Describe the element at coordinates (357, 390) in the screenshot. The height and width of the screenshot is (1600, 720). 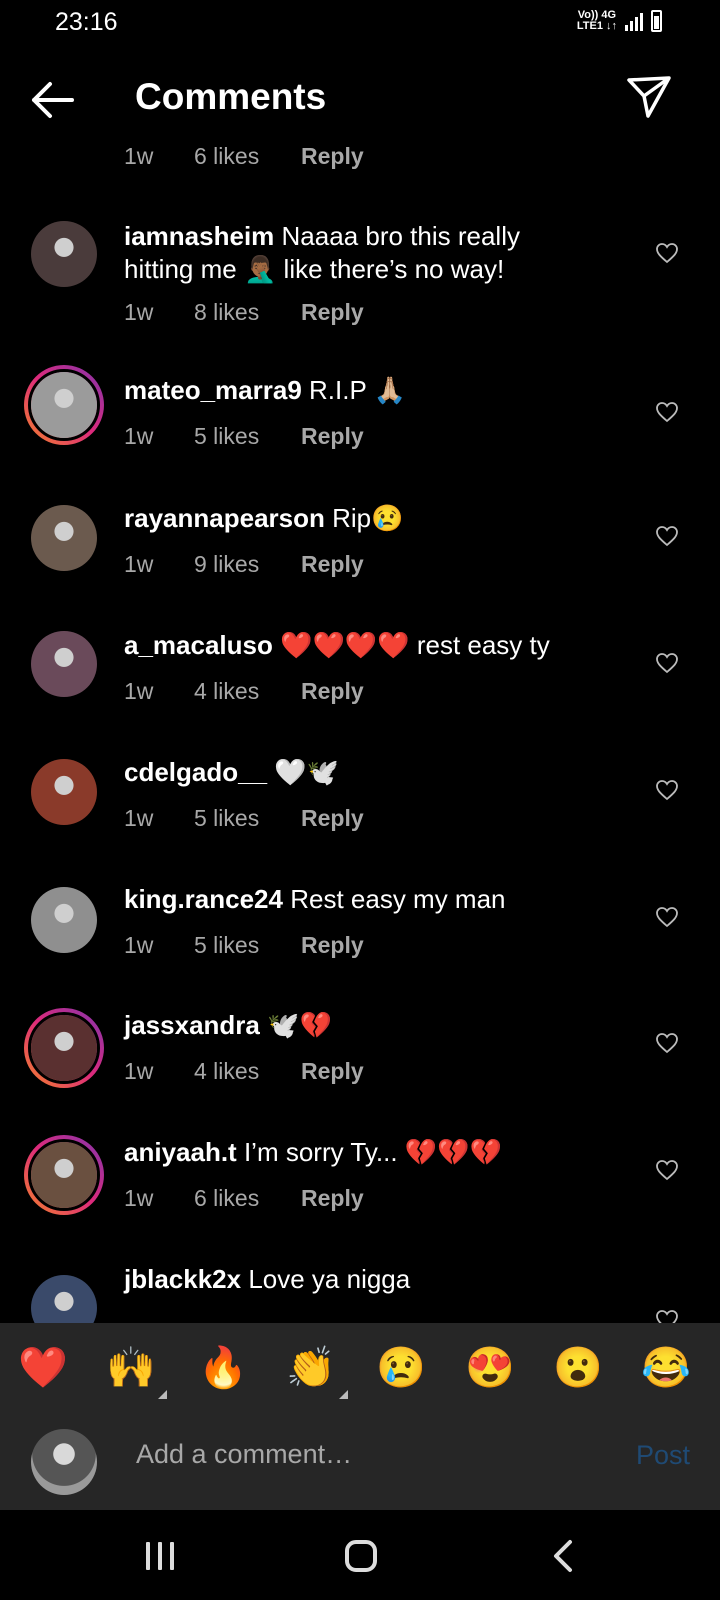
I see `comment-body: R.I.P 🙏🏼` at that location.